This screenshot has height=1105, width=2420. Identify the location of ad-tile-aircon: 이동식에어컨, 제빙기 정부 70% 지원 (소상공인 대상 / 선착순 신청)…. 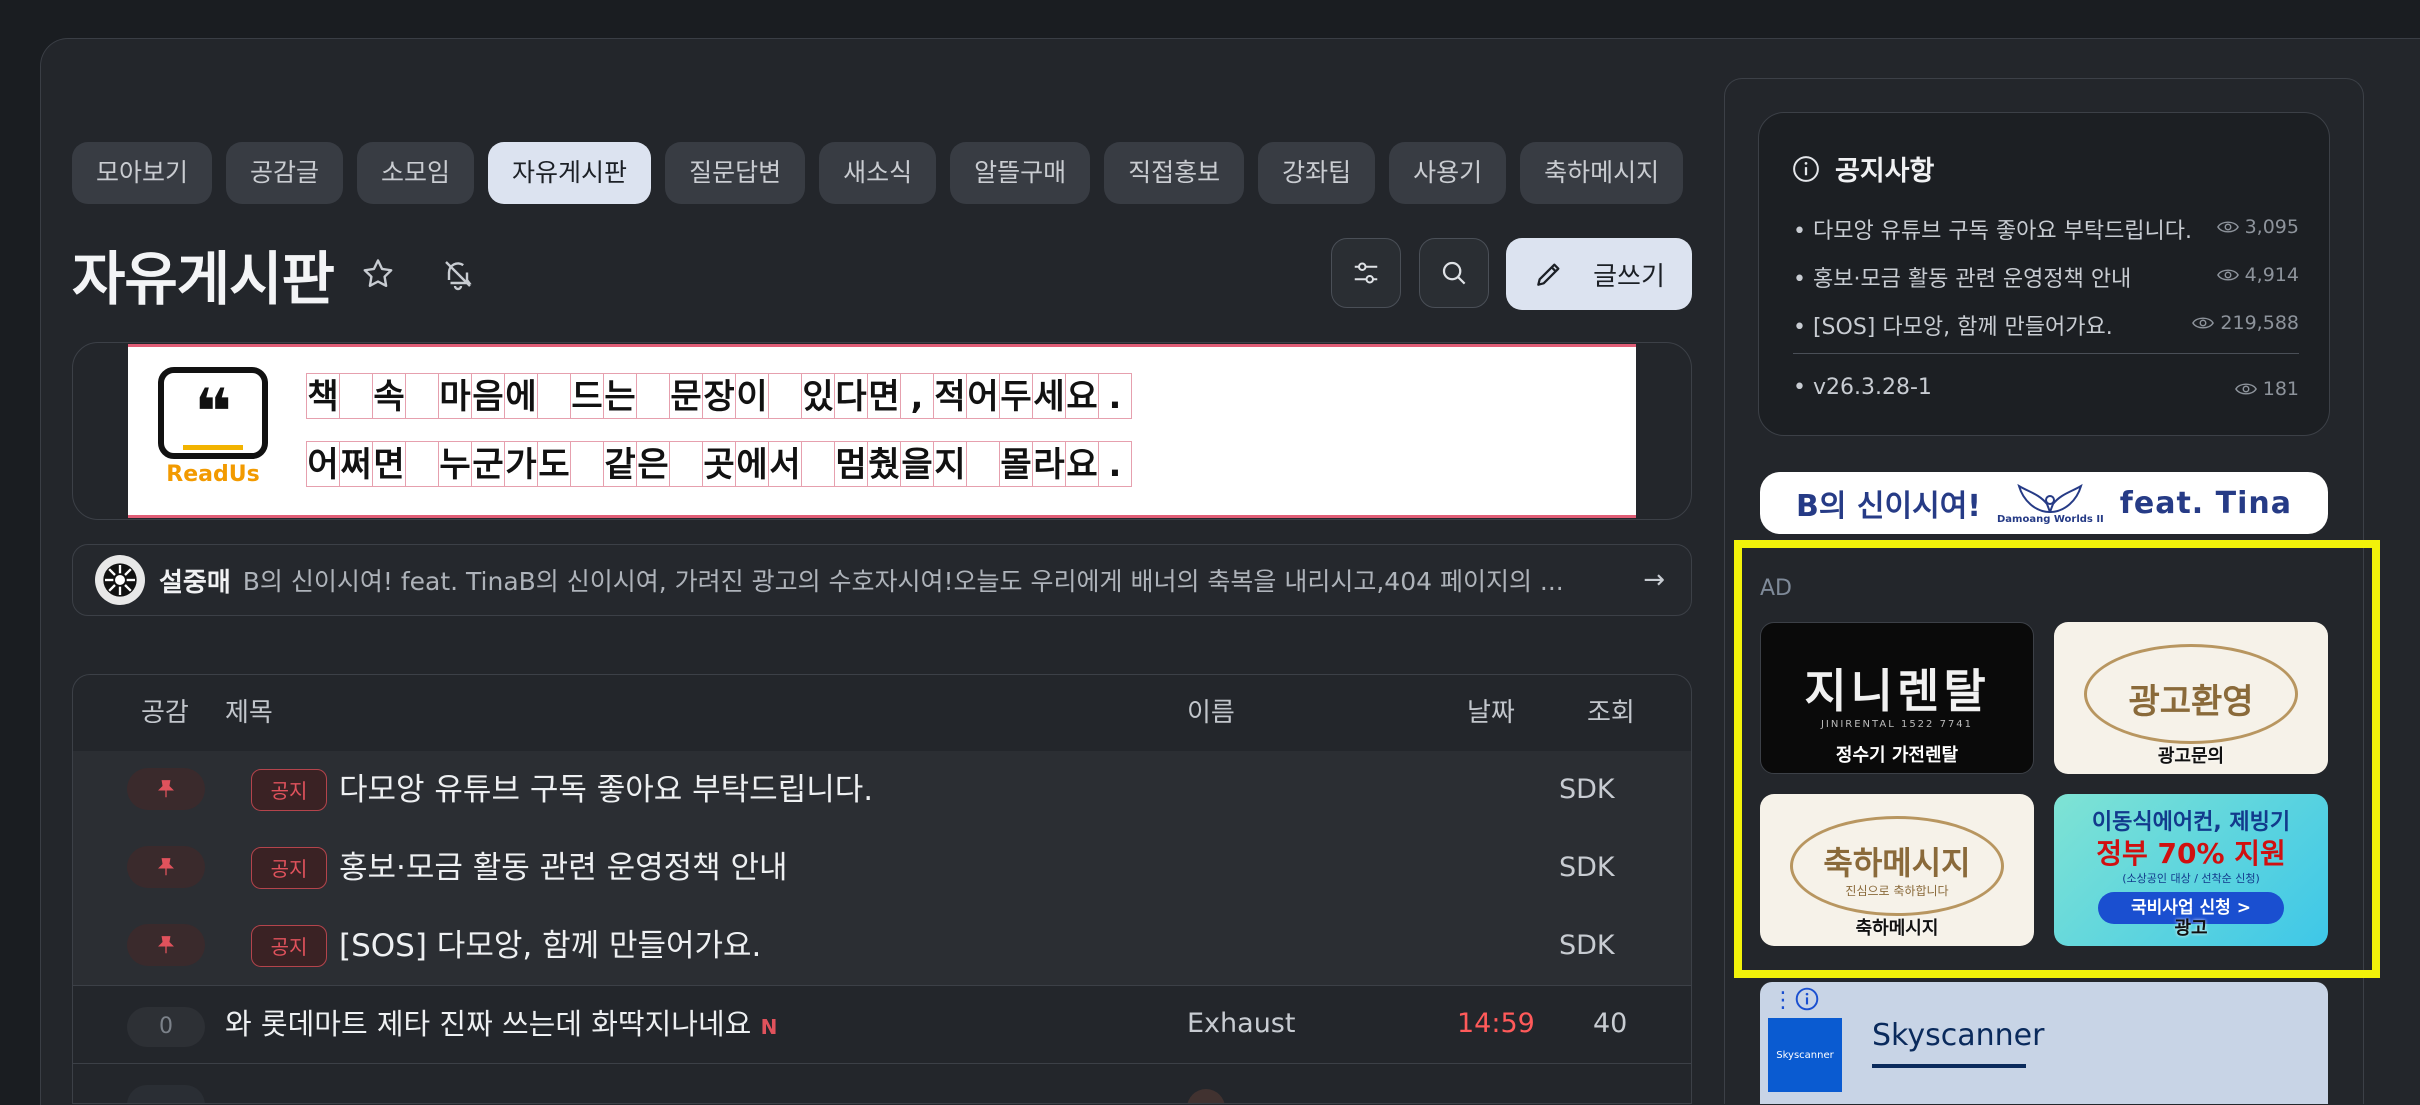
(2191, 870).